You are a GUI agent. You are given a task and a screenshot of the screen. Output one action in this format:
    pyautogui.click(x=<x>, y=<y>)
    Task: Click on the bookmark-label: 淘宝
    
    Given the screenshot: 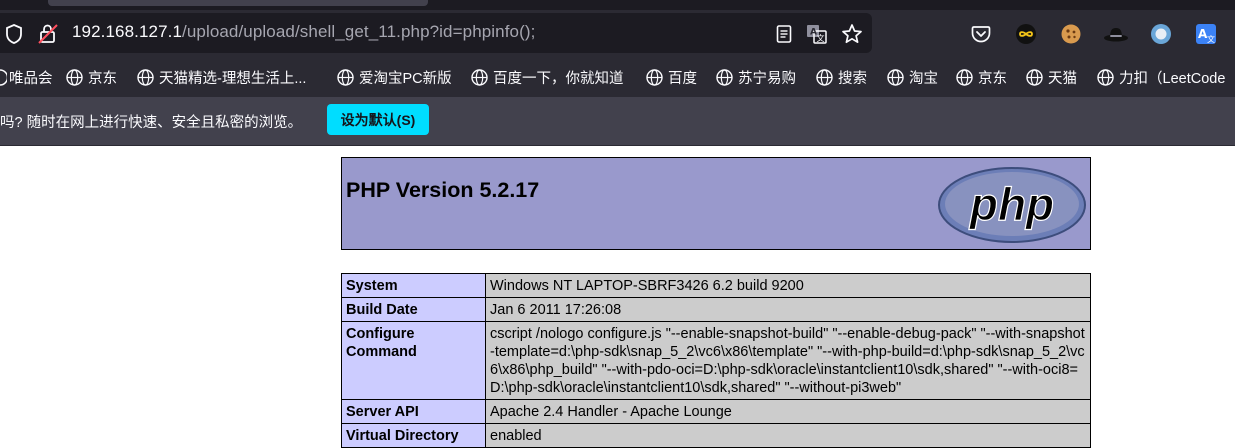 What is the action you would take?
    pyautogui.click(x=923, y=78)
    